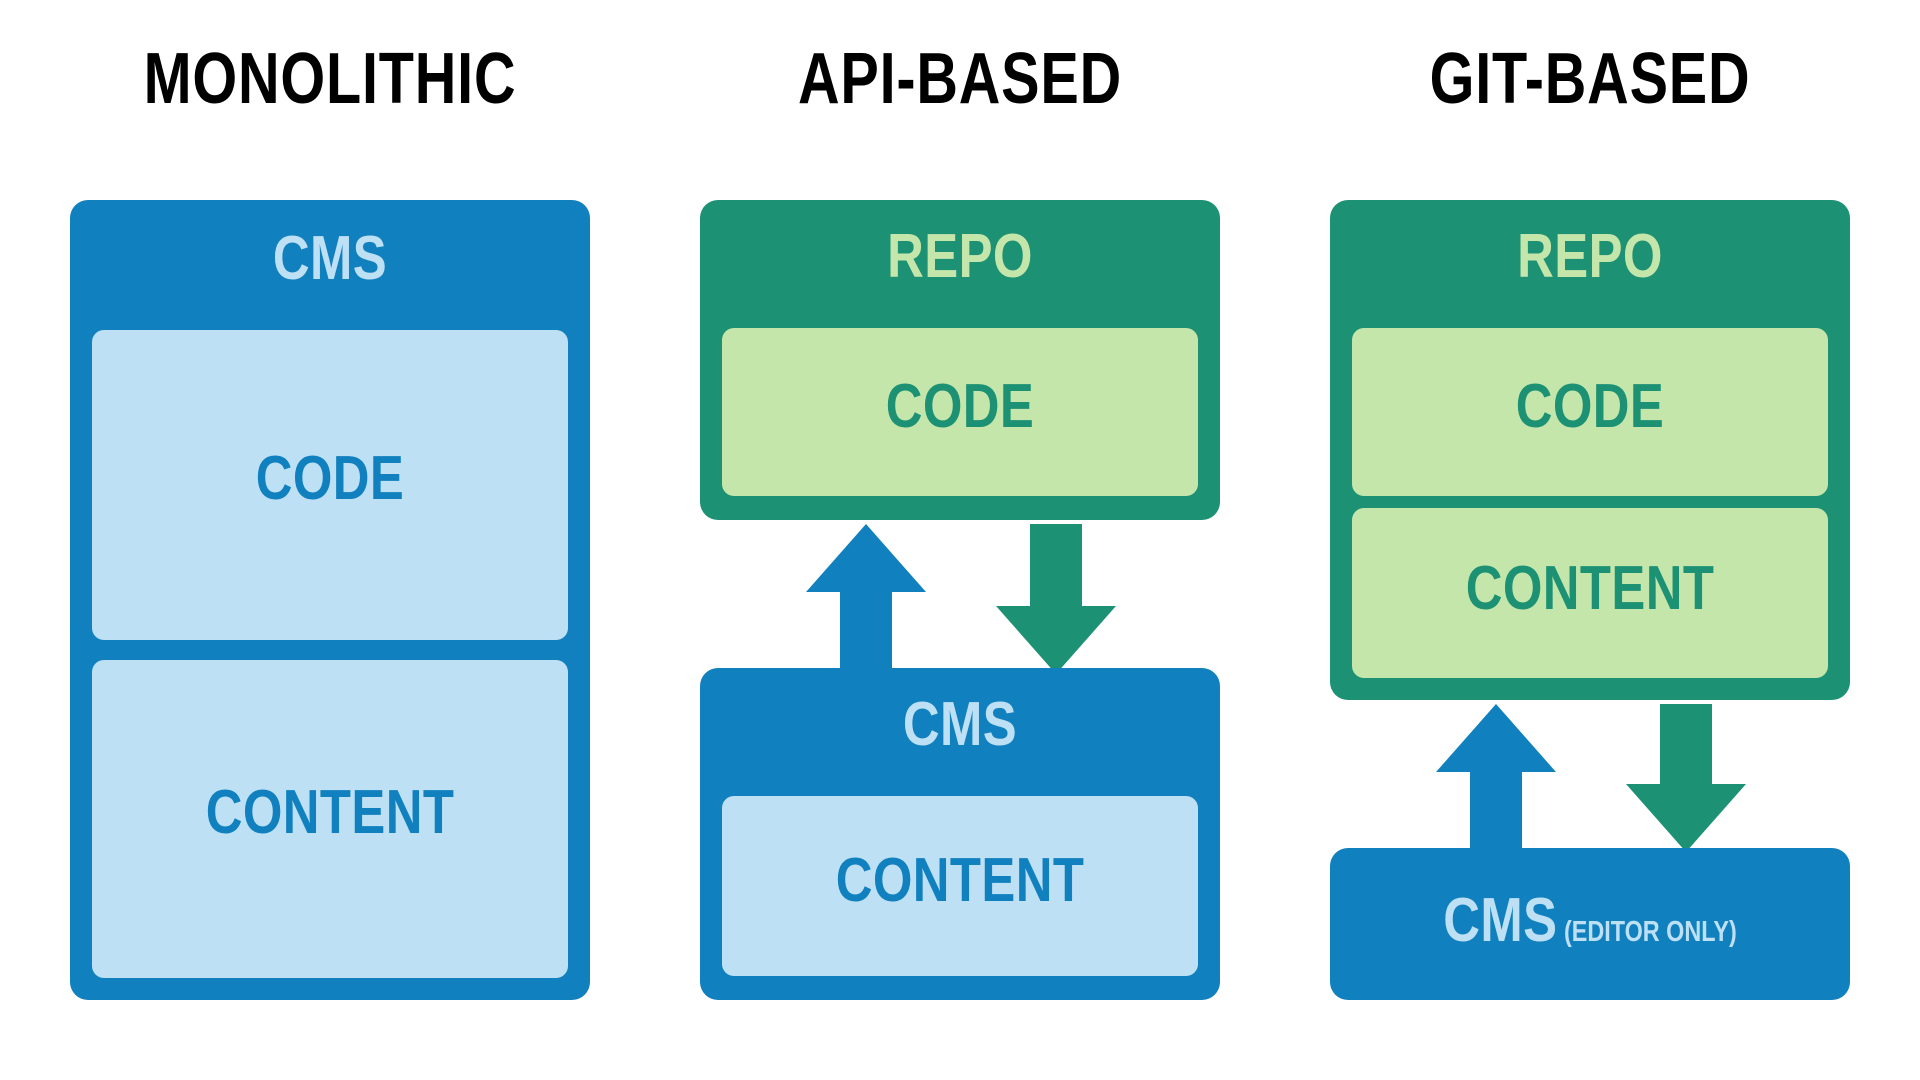 The image size is (1920, 1080). What do you see at coordinates (330, 258) in the screenshot?
I see `monolithic-cms-label: CMS` at bounding box center [330, 258].